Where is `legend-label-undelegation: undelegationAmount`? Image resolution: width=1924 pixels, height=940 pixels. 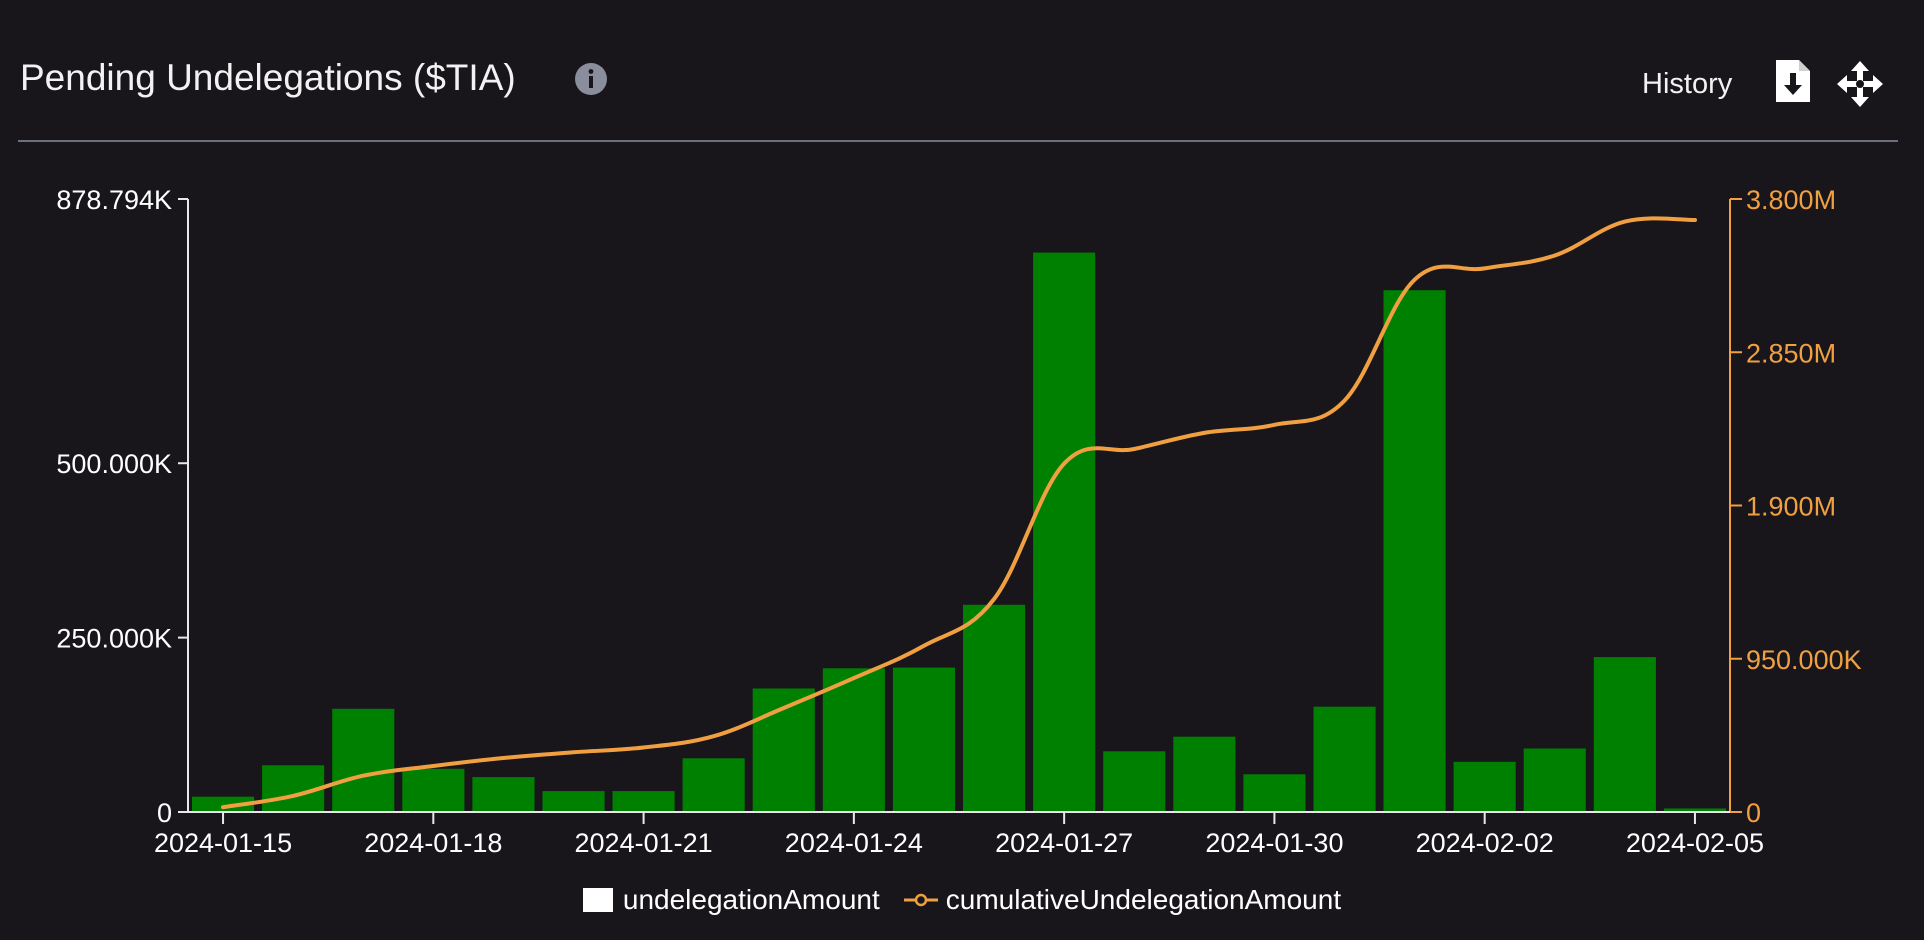 legend-label-undelegation: undelegationAmount is located at coordinates (751, 899).